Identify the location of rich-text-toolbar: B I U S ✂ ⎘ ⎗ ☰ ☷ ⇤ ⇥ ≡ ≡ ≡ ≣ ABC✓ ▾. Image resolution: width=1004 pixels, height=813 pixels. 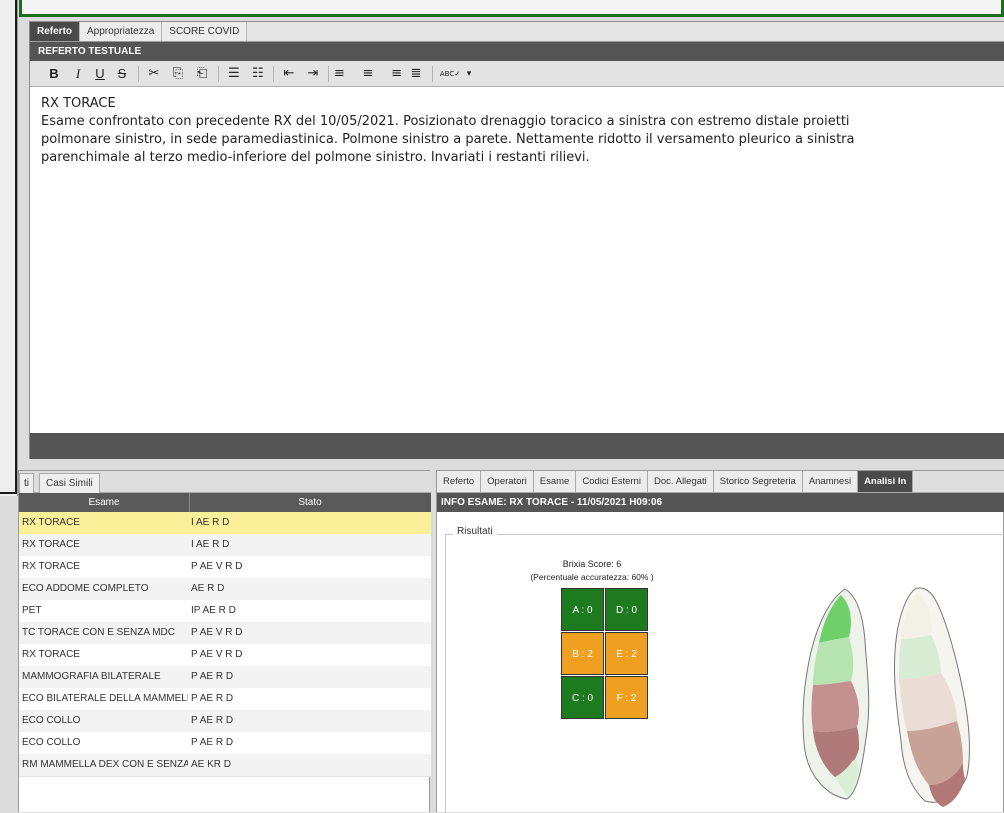
(517, 74).